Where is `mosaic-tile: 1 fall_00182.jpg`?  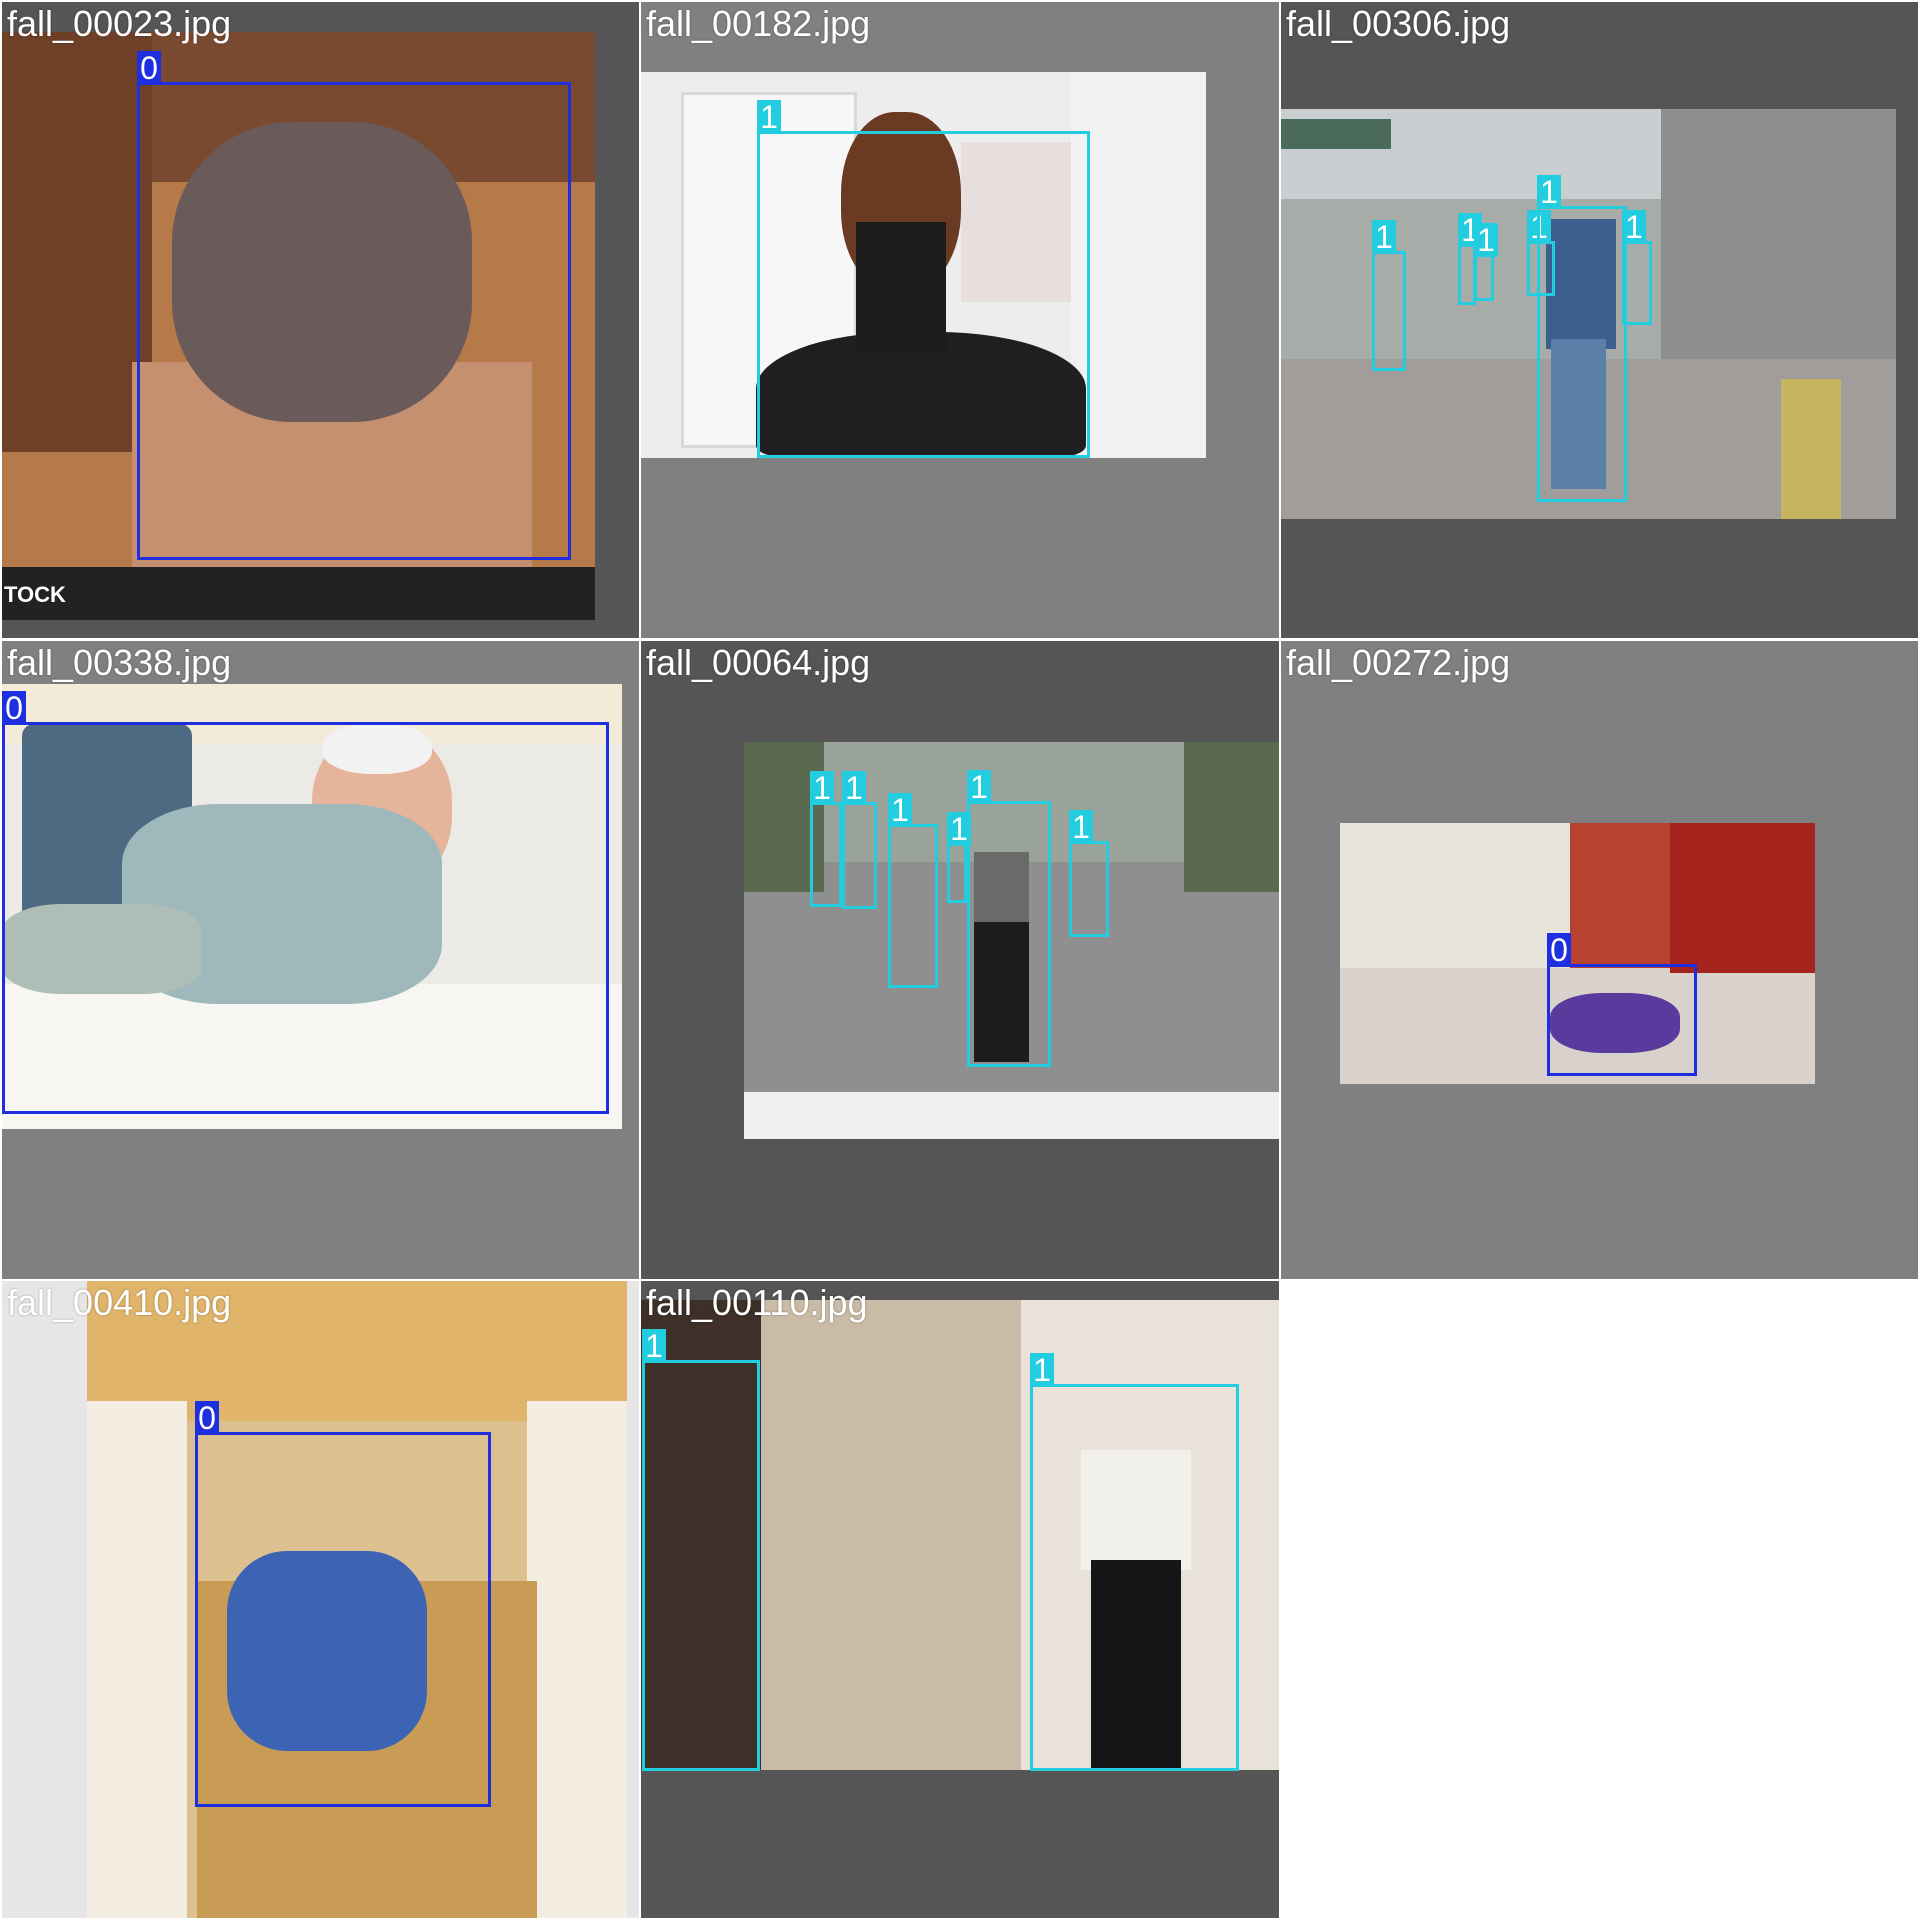 mosaic-tile: 1 fall_00182.jpg is located at coordinates (960, 320).